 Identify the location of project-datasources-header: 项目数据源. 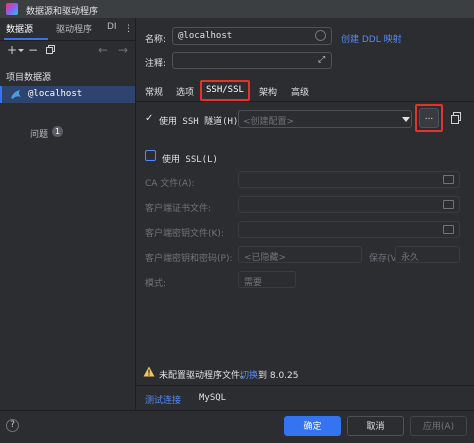
(29, 78).